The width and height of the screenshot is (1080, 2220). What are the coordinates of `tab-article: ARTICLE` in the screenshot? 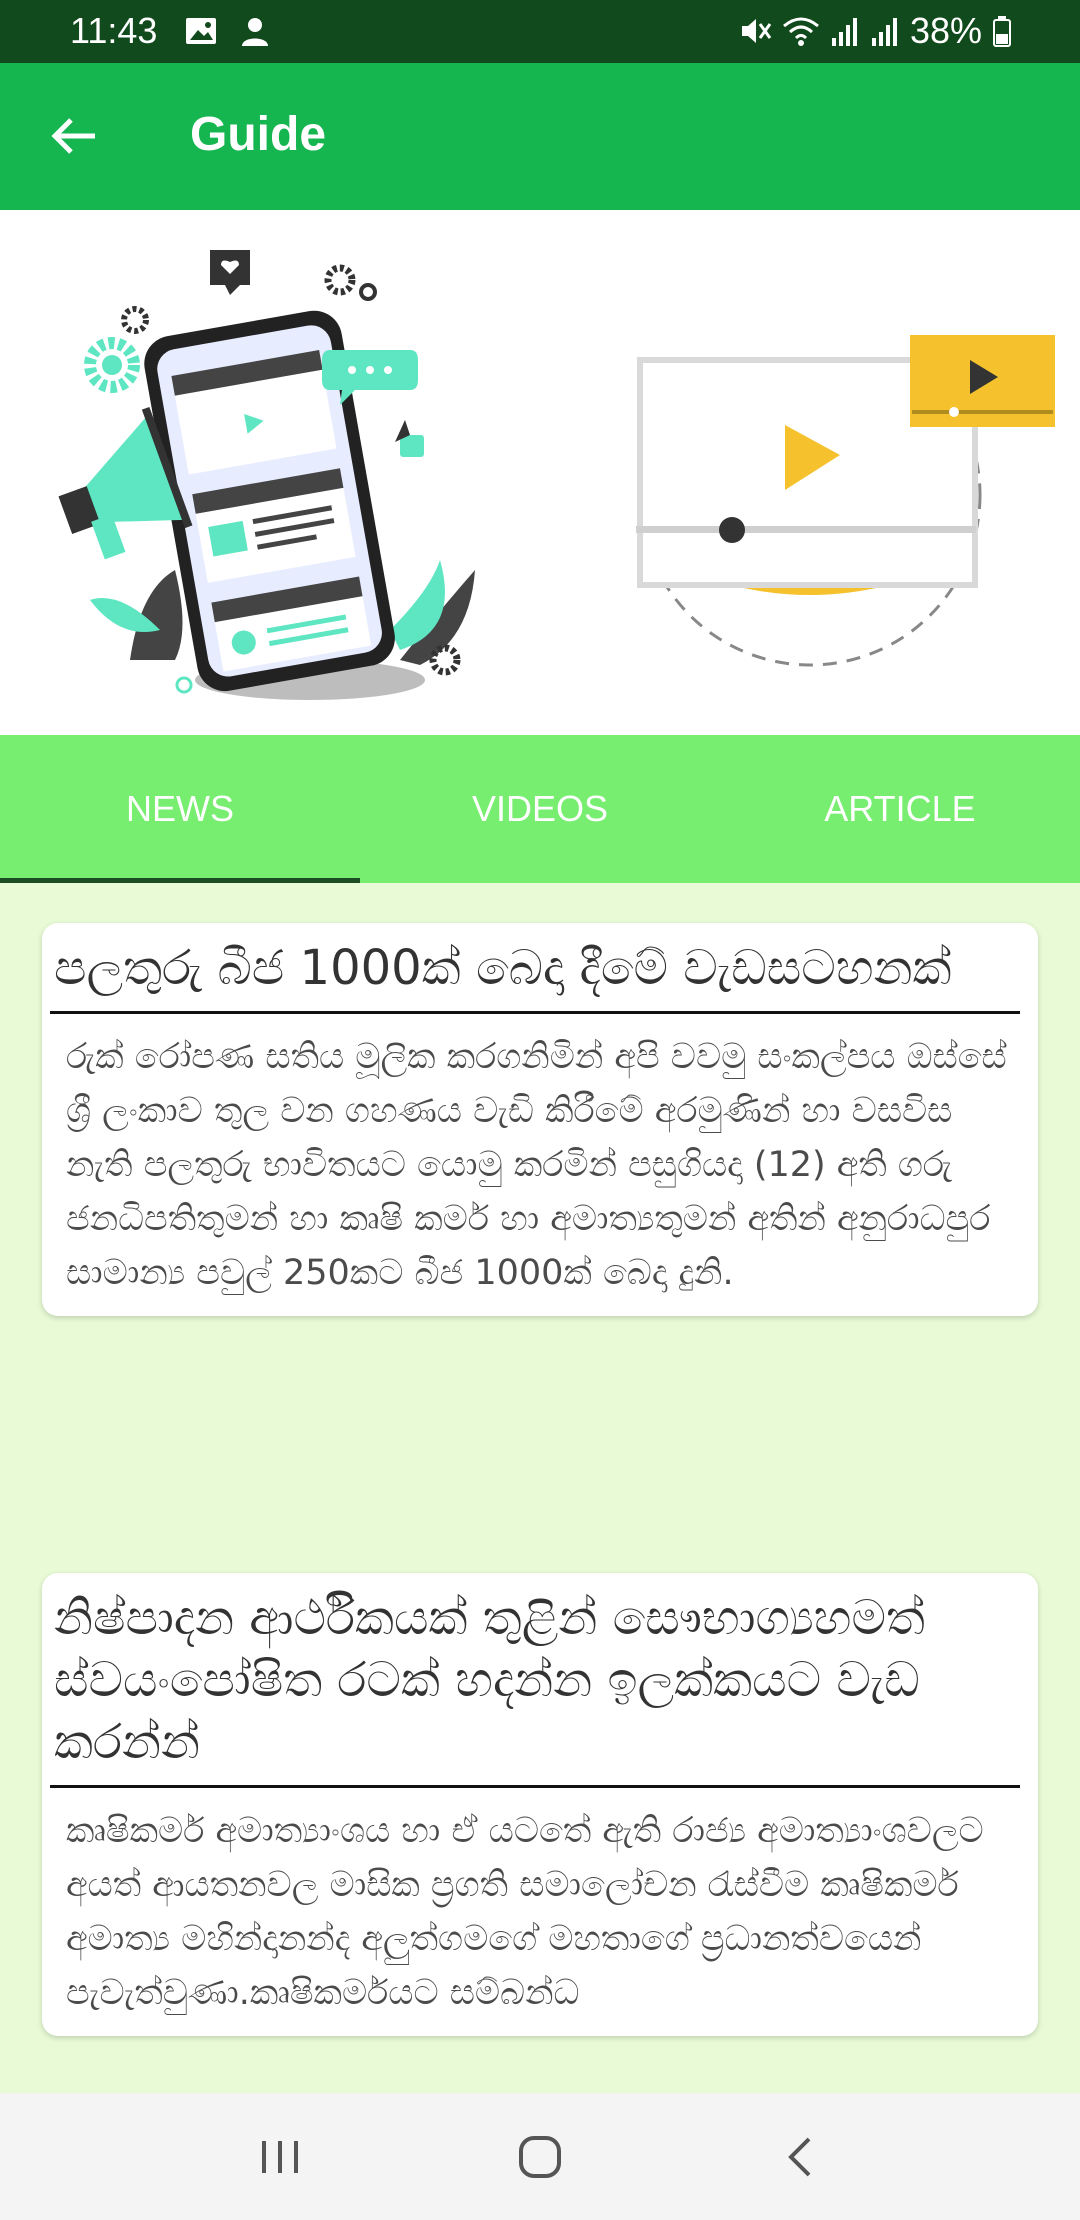 It's located at (900, 809).